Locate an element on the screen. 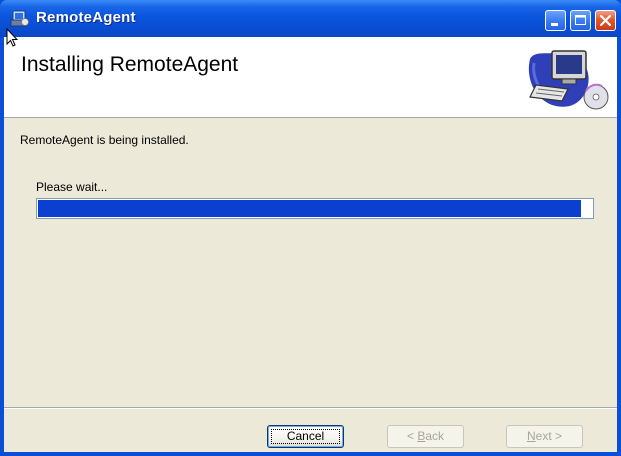  page-title: Installing RemoteAgent is located at coordinates (130, 64).